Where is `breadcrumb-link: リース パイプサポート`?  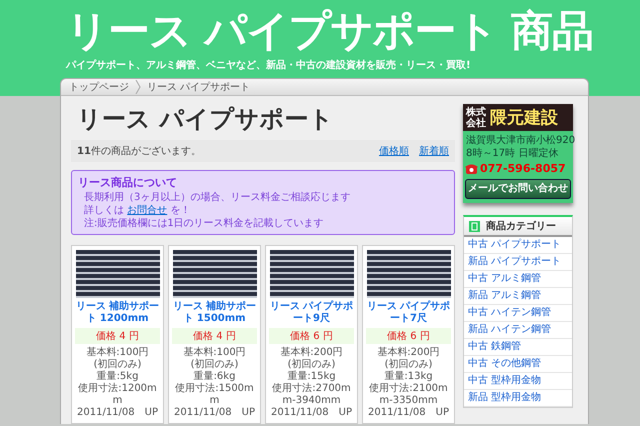 breadcrumb-link: リース パイプサポート is located at coordinates (198, 87).